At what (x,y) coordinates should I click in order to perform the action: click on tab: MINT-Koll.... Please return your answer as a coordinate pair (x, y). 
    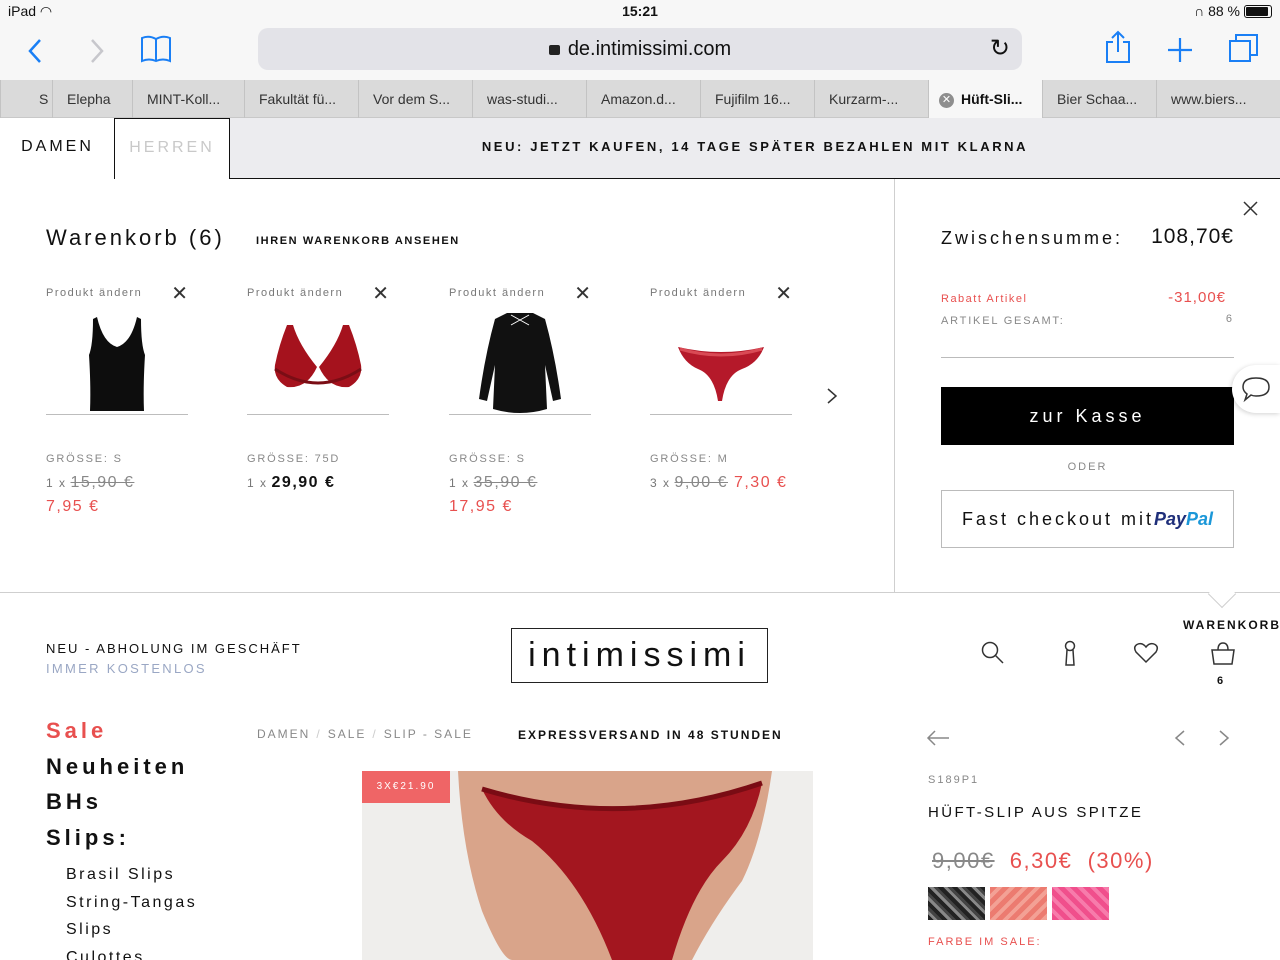
    Looking at the image, I should click on (188, 99).